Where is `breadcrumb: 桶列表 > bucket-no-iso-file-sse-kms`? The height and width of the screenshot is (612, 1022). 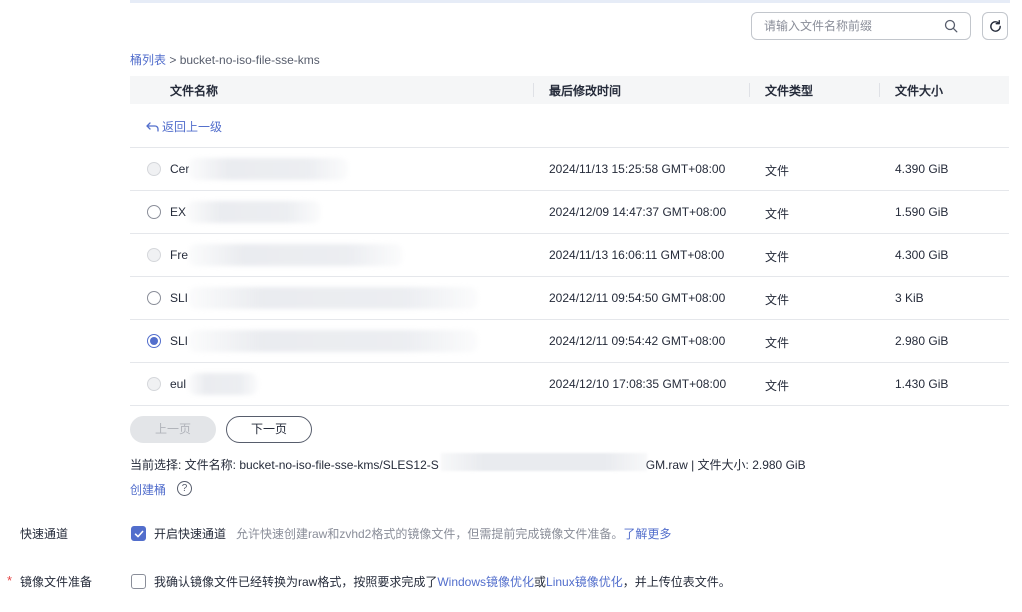
breadcrumb: 桶列表 > bucket-no-iso-file-sse-kms is located at coordinates (225, 59).